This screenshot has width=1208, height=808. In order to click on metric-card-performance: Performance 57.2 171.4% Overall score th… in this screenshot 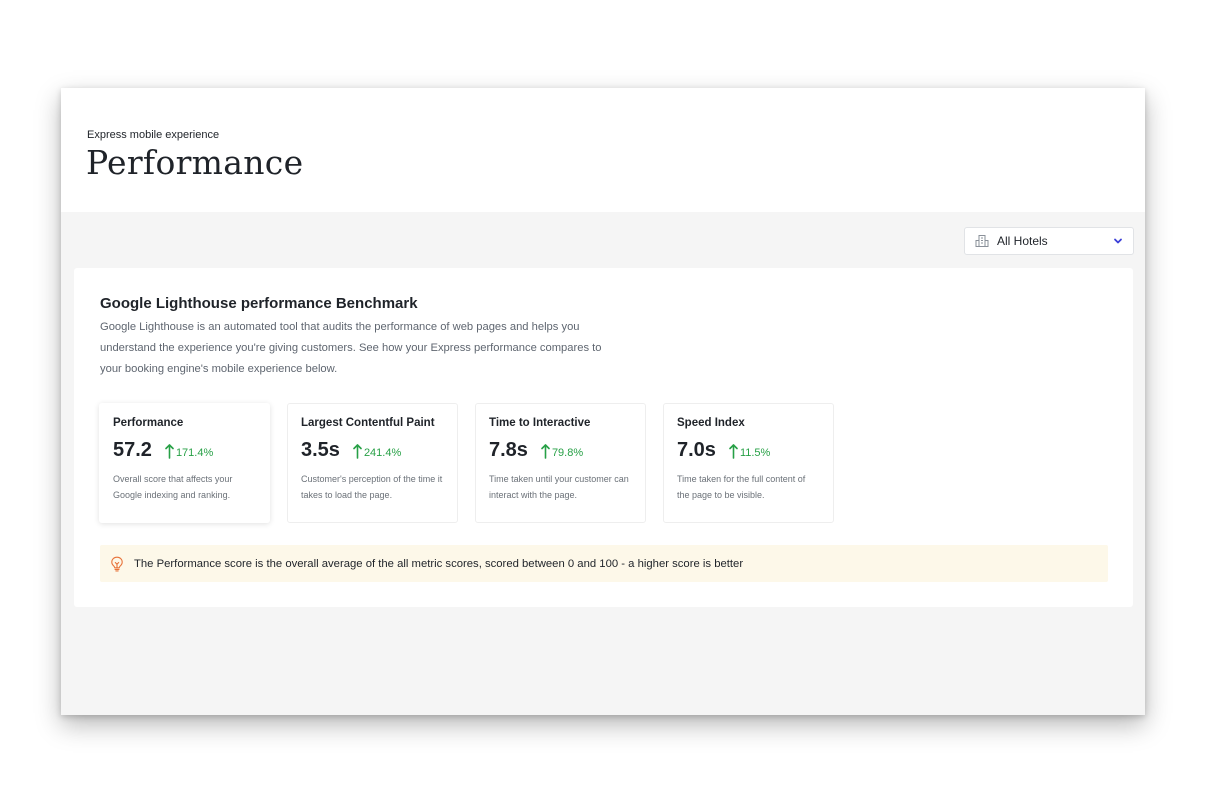, I will do `click(184, 463)`.